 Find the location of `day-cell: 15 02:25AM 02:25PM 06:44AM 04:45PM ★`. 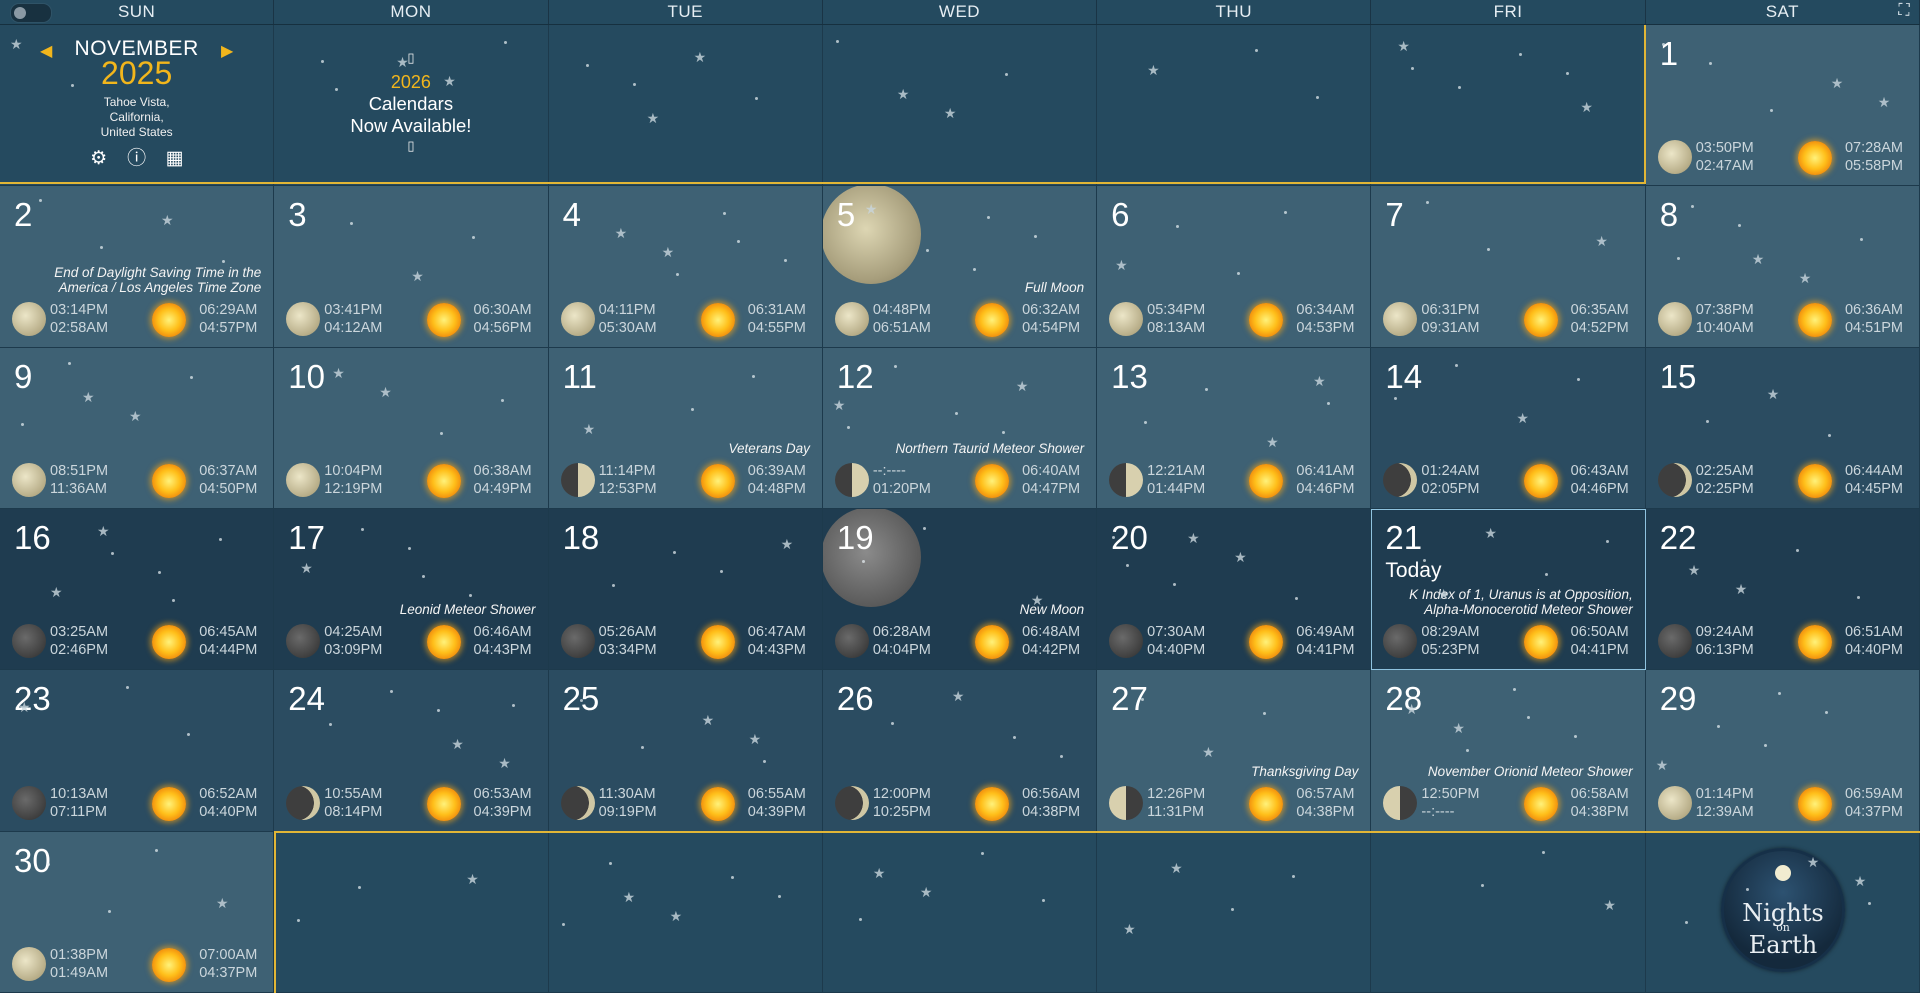

day-cell: 15 02:25AM 02:25PM 06:44AM 04:45PM ★ is located at coordinates (1782, 428).